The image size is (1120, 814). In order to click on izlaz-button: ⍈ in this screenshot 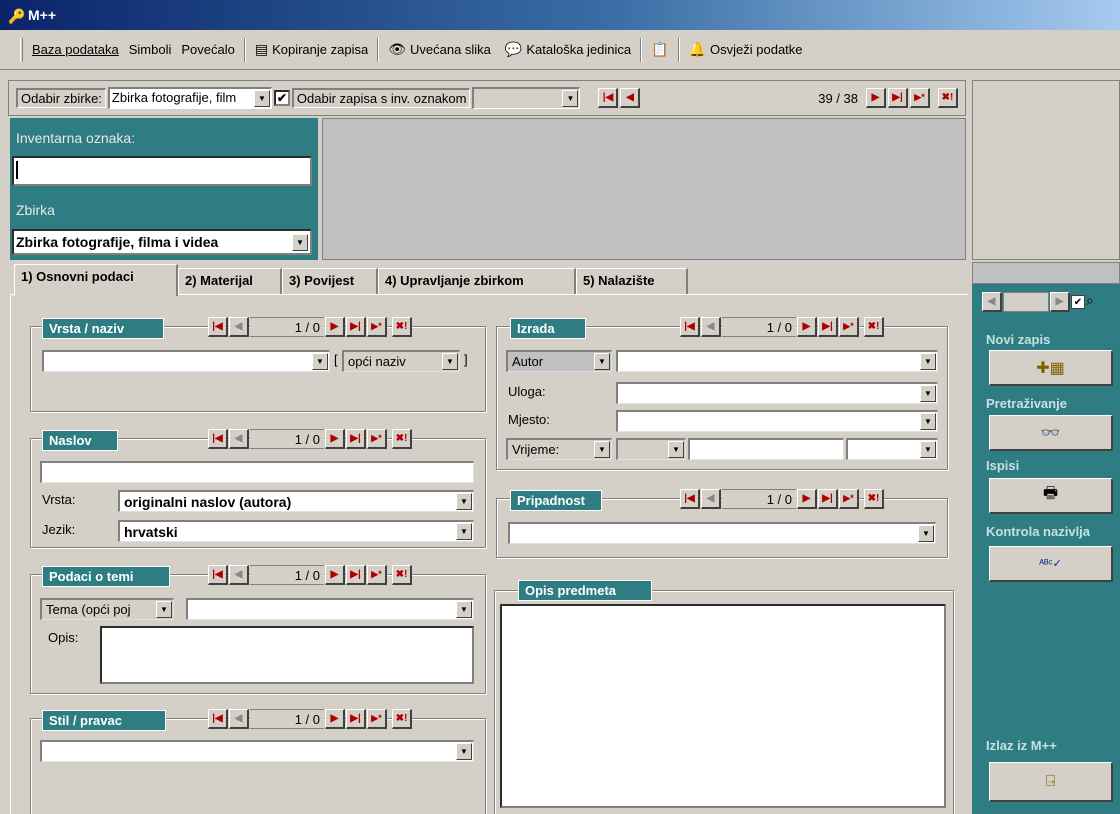, I will do `click(1051, 782)`.